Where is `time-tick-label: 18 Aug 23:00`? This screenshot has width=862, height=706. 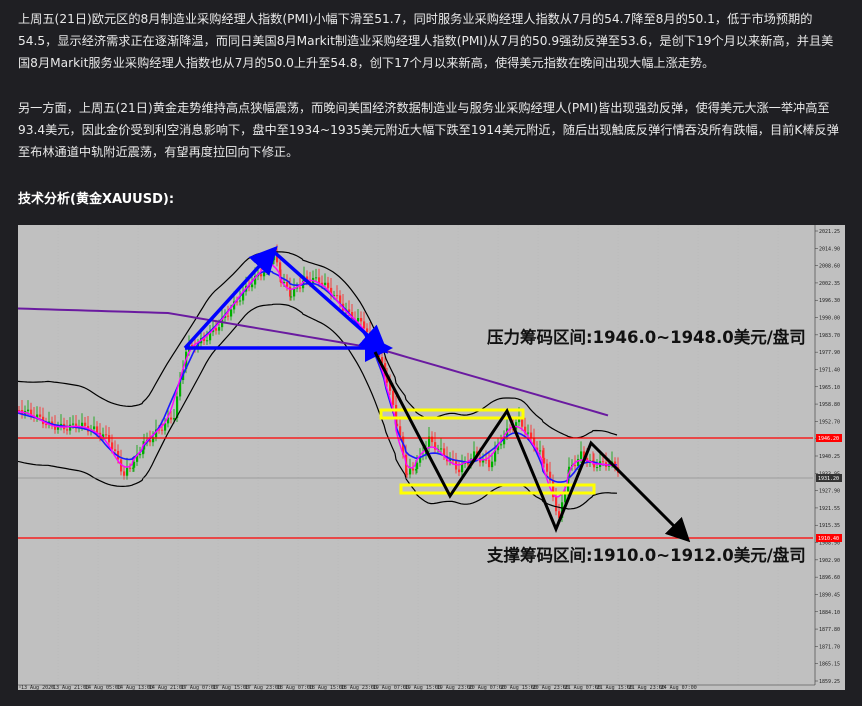
time-tick-label: 18 Aug 23:00 is located at coordinates (359, 687).